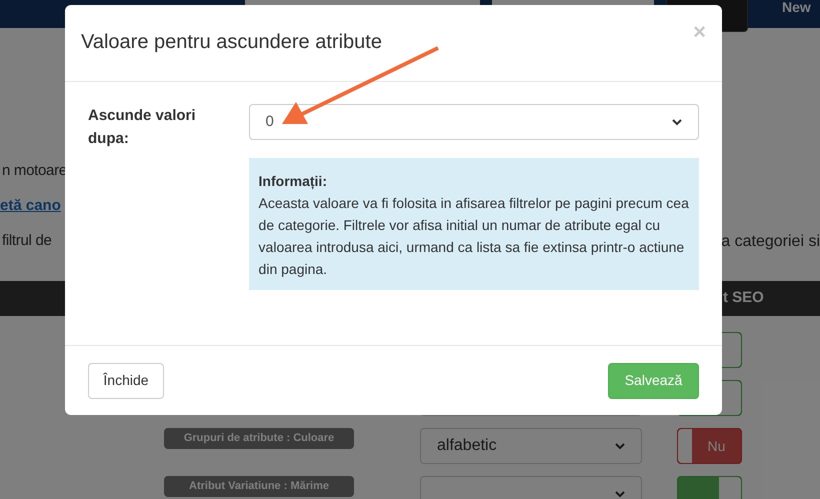  I want to click on modal-title: Valoare pentru ascundere atribute, so click(231, 42).